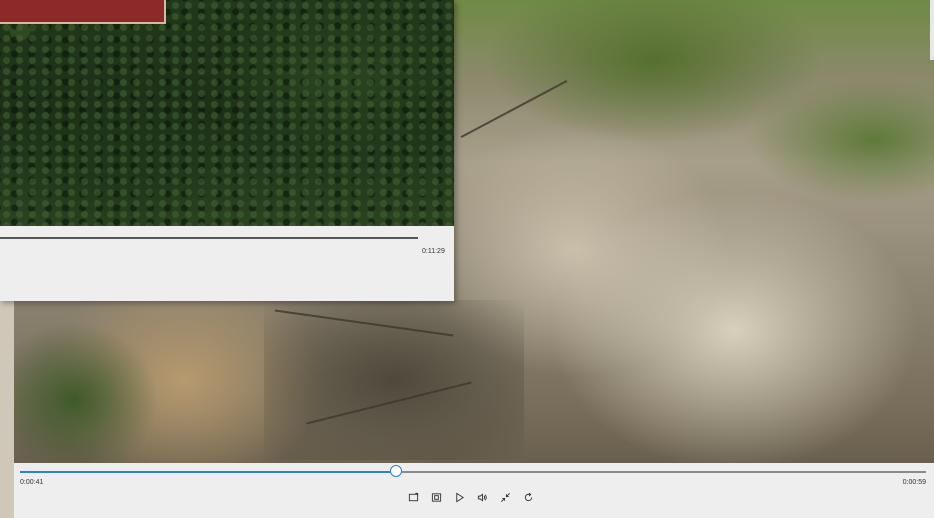 This screenshot has height=518, width=934. I want to click on exit-fullscreen-button, so click(505, 497).